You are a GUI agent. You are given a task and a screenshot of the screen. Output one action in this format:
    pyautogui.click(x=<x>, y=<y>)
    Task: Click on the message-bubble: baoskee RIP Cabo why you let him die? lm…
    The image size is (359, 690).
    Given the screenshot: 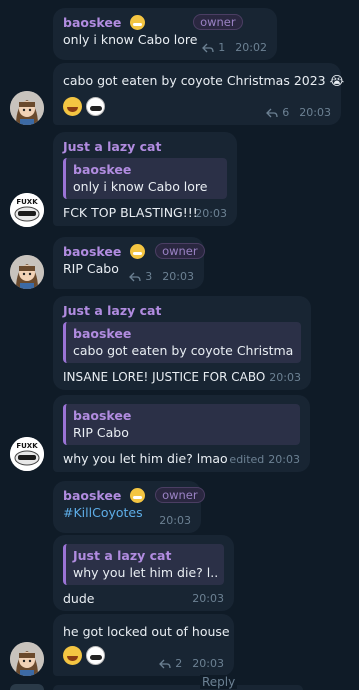 What is the action you would take?
    pyautogui.click(x=181, y=433)
    